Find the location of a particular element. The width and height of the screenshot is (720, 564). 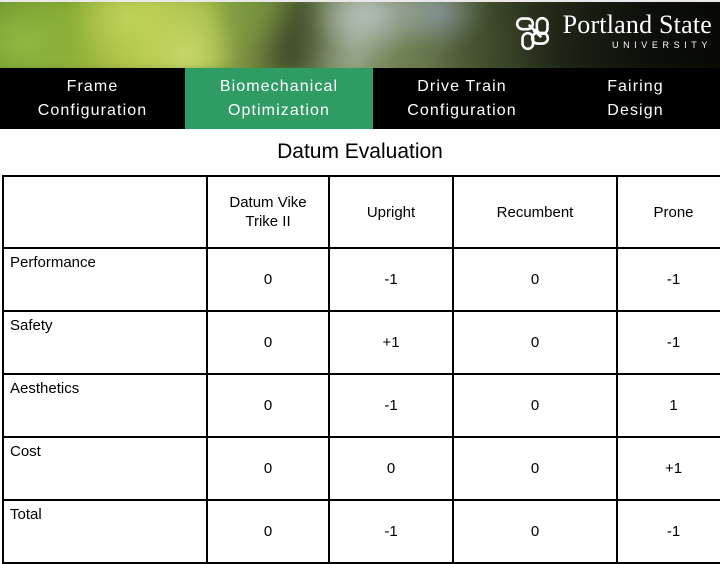

table-row: Cost 0 0 0 +1 is located at coordinates (361, 468).